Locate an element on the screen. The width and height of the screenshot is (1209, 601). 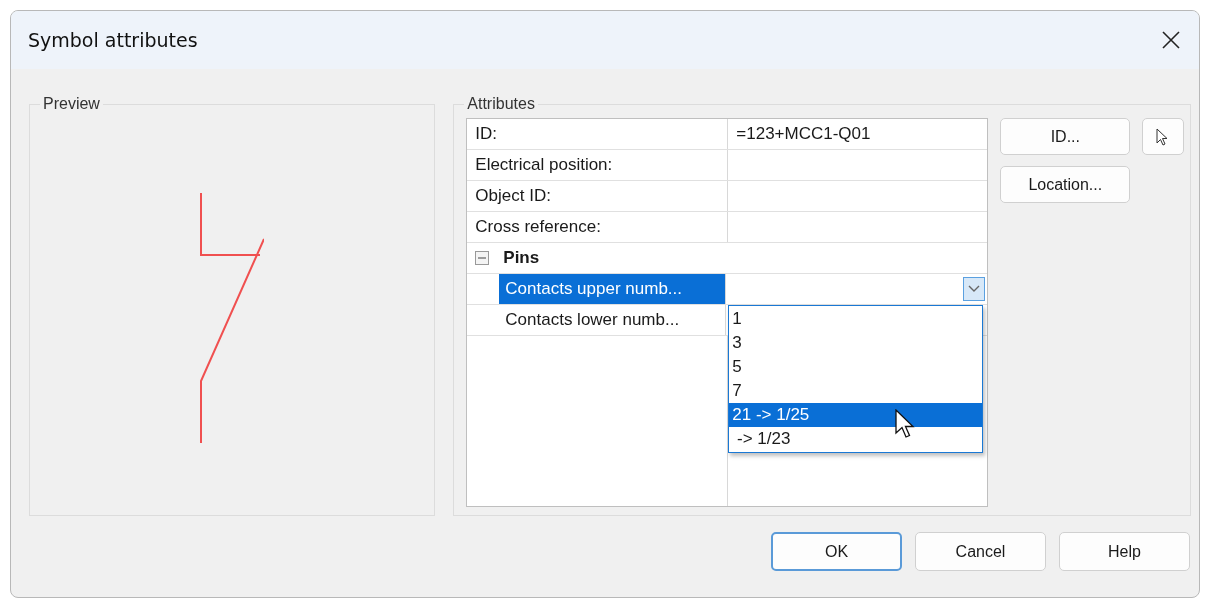
dropdown-option: 7 is located at coordinates (856, 391).